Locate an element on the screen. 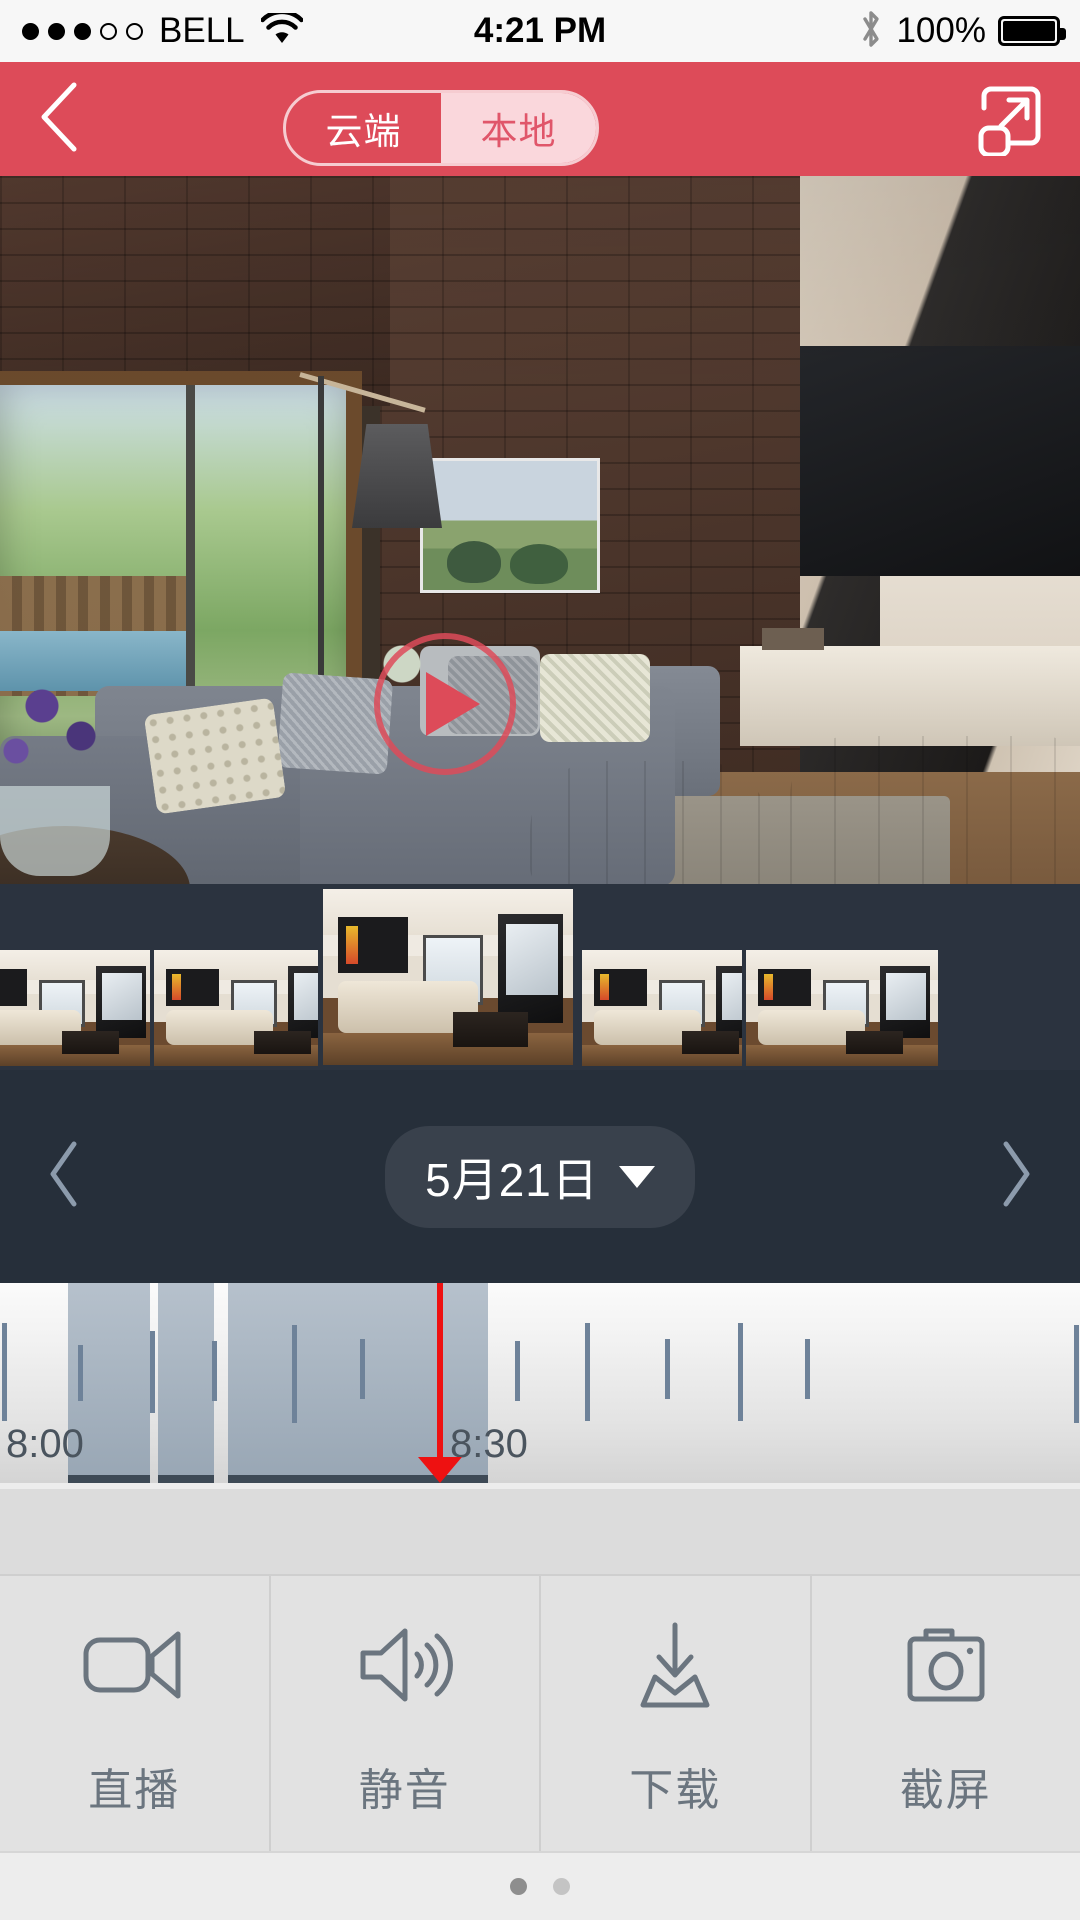 The image size is (1080, 1920). app-header: 云端 本地 is located at coordinates (540, 119).